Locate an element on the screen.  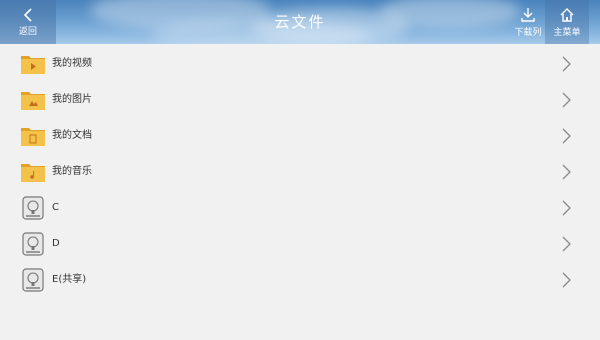
video-folder-icon is located at coordinates (33, 65).